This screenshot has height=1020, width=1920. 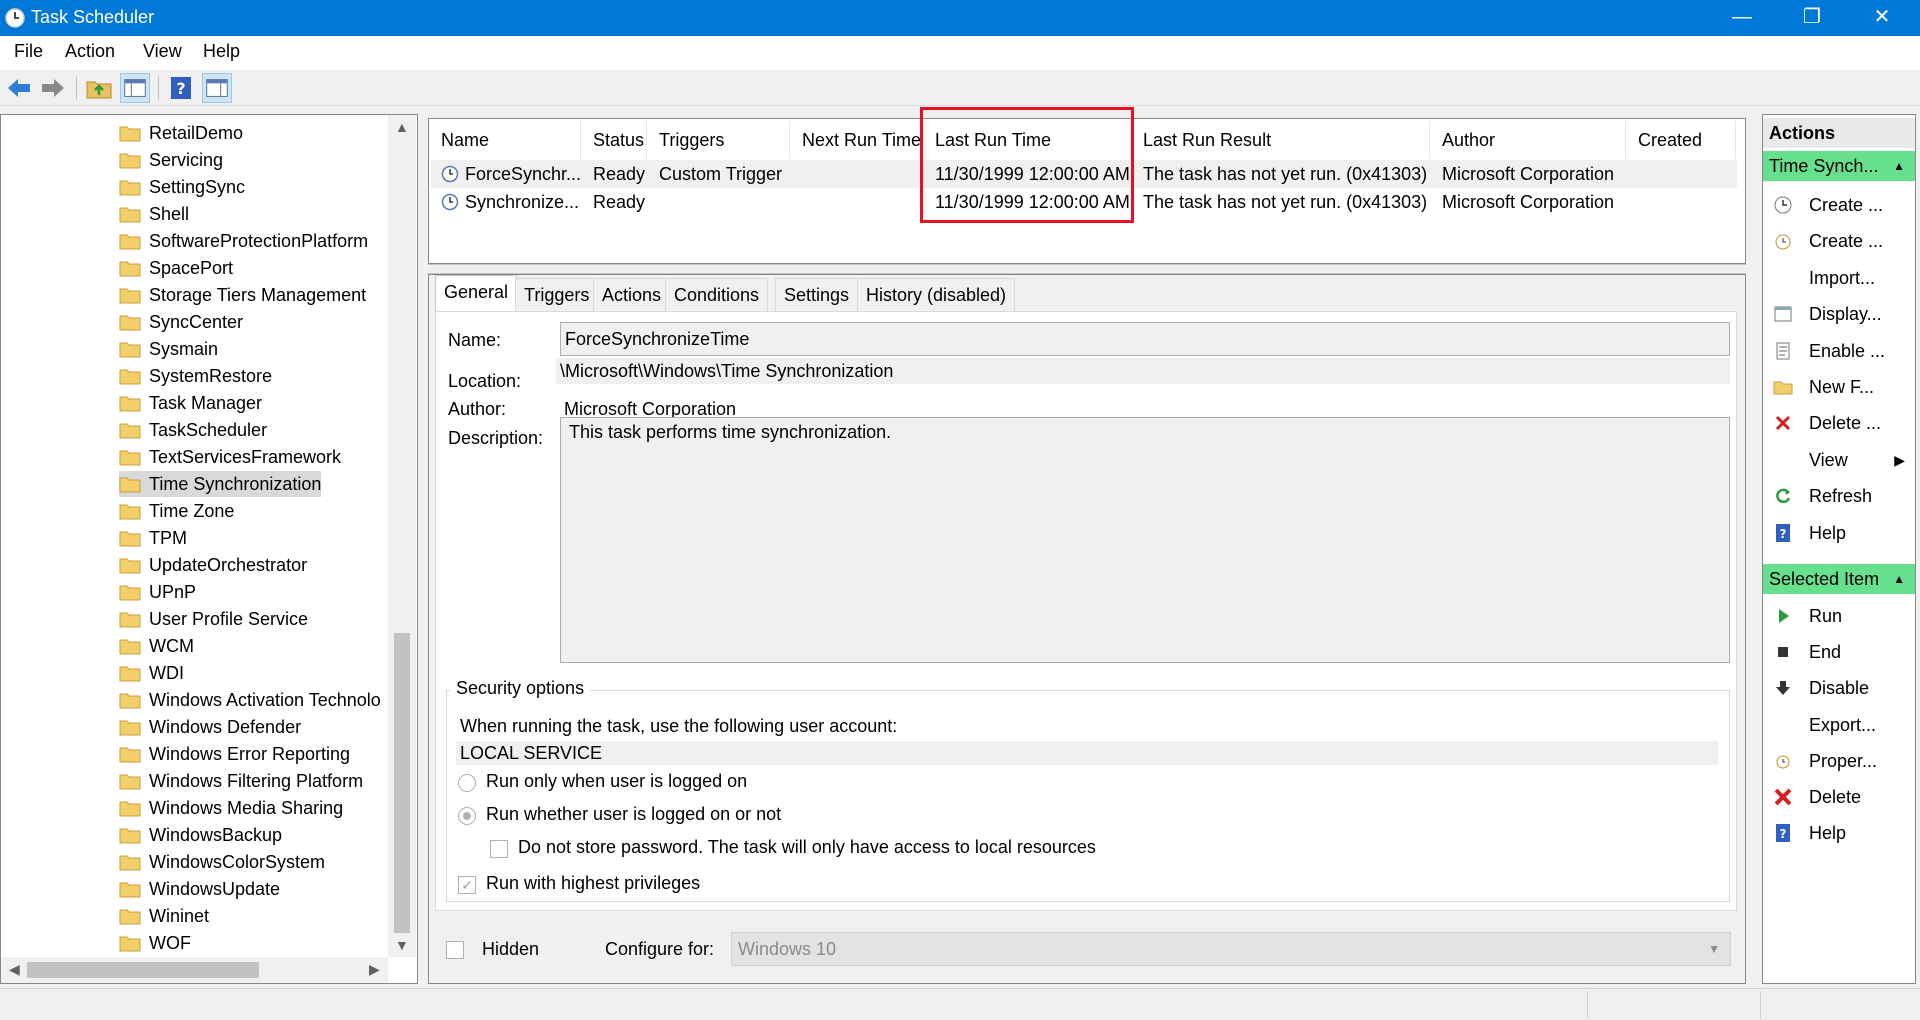 I want to click on tree-item: Windows Error Reporting, so click(x=234, y=754).